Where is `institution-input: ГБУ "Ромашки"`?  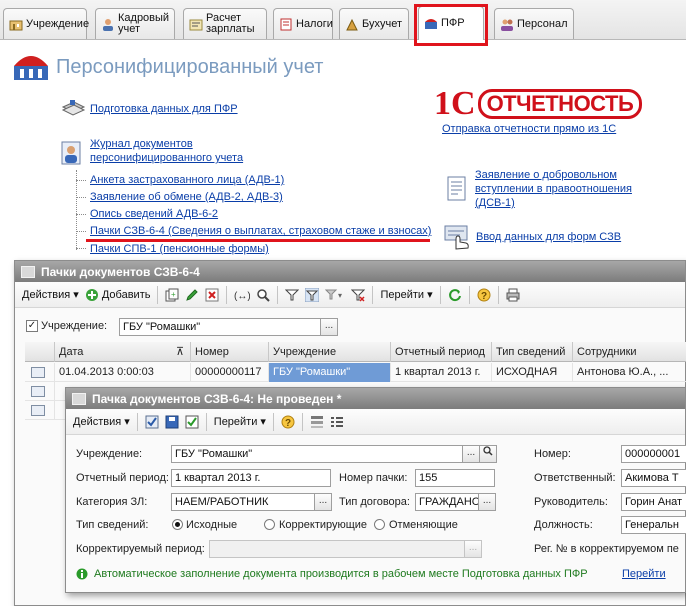 institution-input: ГБУ "Ромашки" is located at coordinates (317, 454).